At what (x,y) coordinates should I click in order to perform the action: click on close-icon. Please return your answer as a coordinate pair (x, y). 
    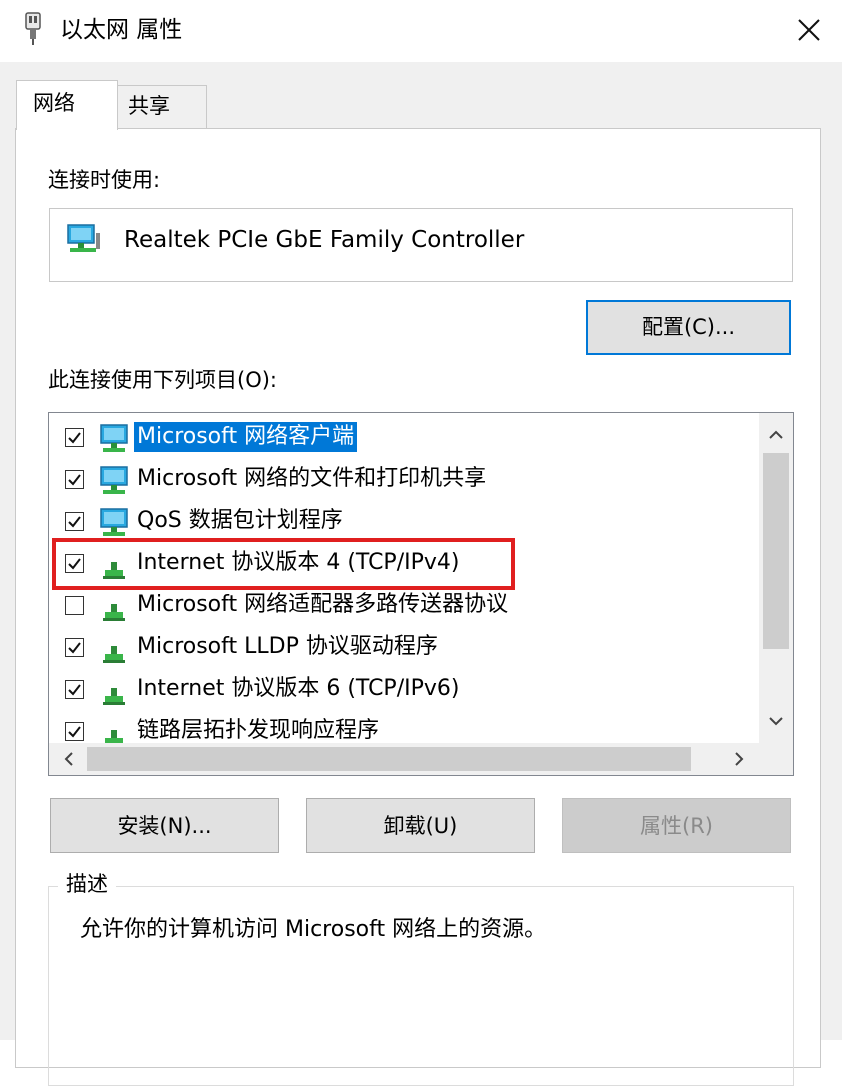
    Looking at the image, I should click on (809, 30).